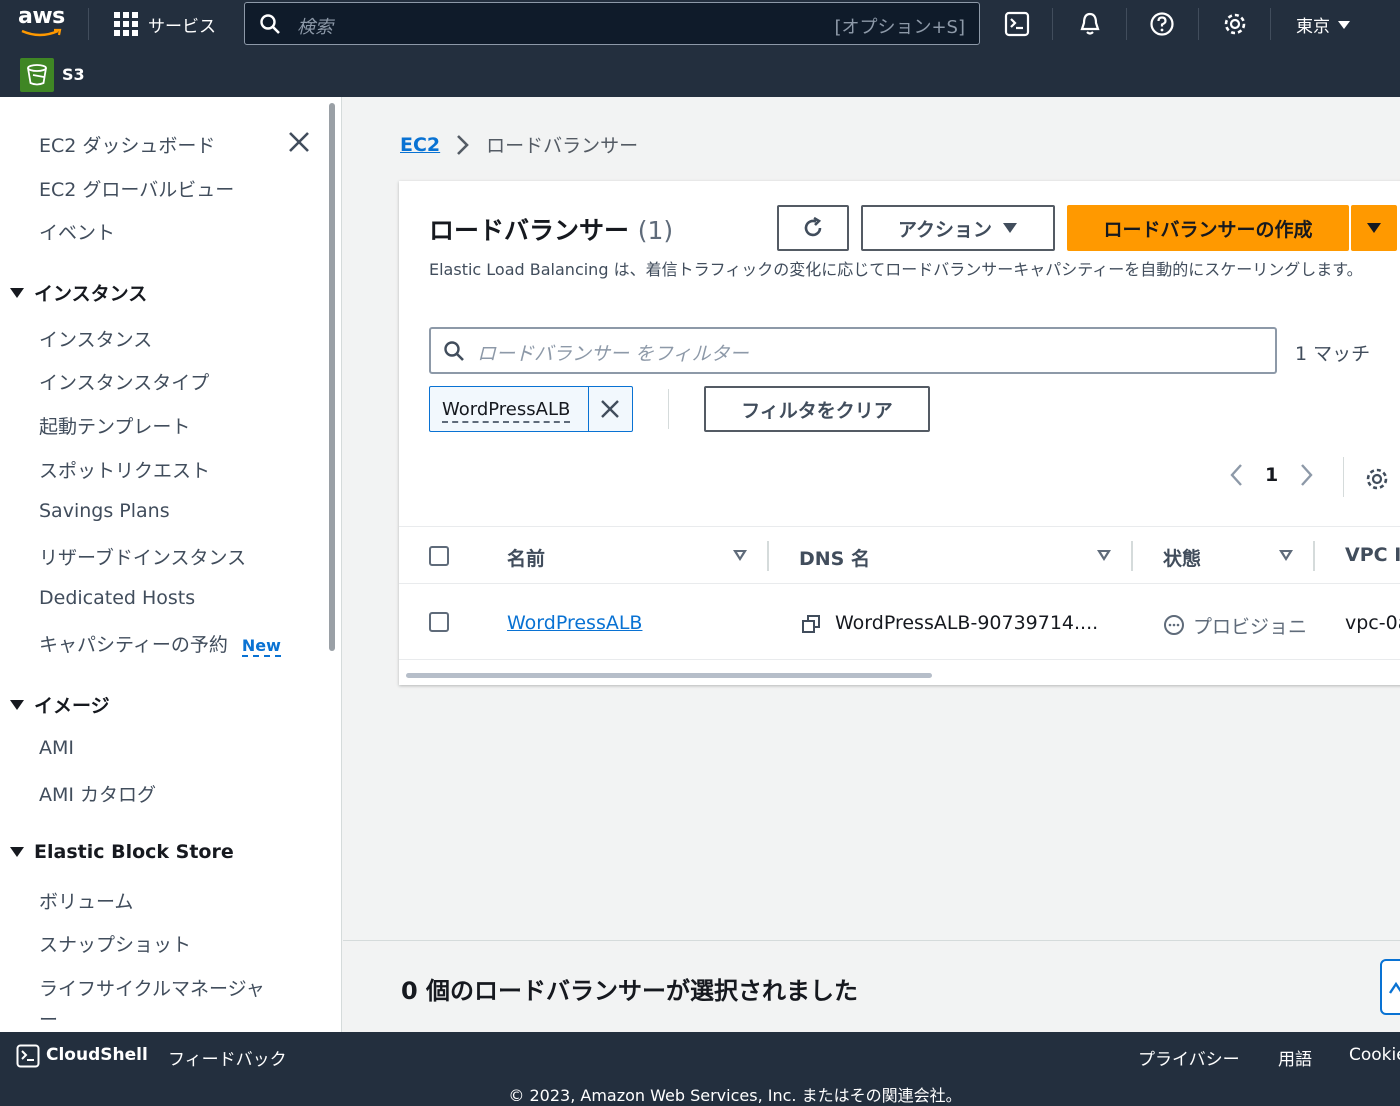 This screenshot has width=1400, height=1106. Describe the element at coordinates (811, 624) in the screenshot. I see `copy-icon` at that location.